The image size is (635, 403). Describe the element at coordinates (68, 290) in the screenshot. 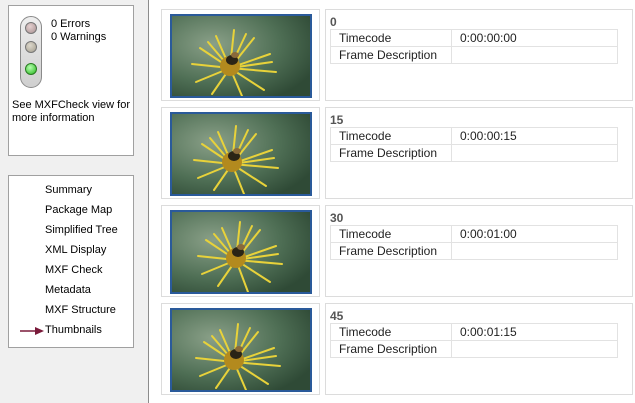

I see `nav-item-metadata: Metadata` at that location.